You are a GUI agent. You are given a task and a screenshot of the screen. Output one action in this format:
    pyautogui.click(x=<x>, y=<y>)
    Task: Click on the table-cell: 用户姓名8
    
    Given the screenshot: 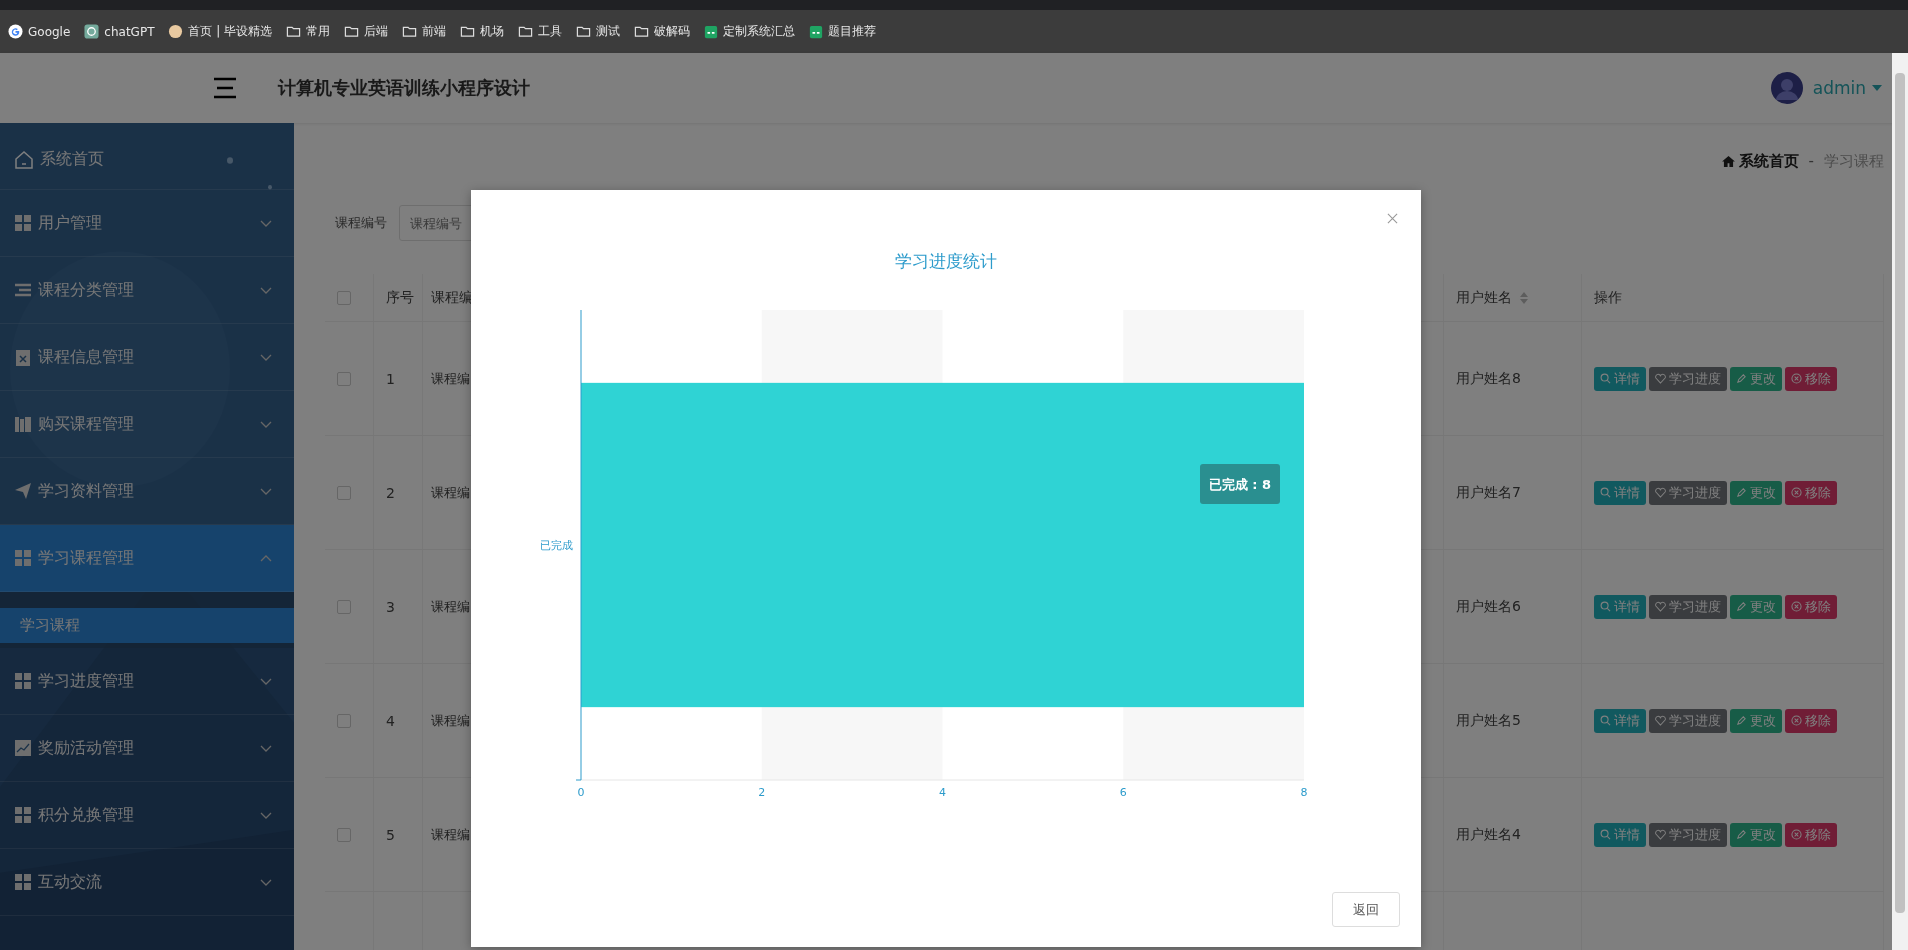 What is the action you would take?
    pyautogui.click(x=1488, y=378)
    